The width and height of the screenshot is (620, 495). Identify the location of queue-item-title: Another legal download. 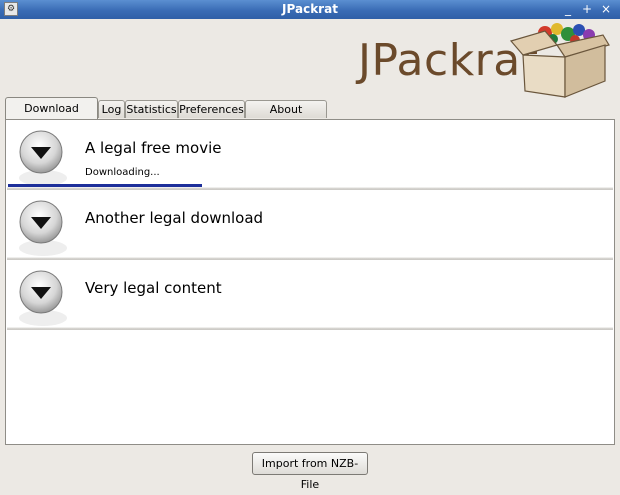
(174, 218).